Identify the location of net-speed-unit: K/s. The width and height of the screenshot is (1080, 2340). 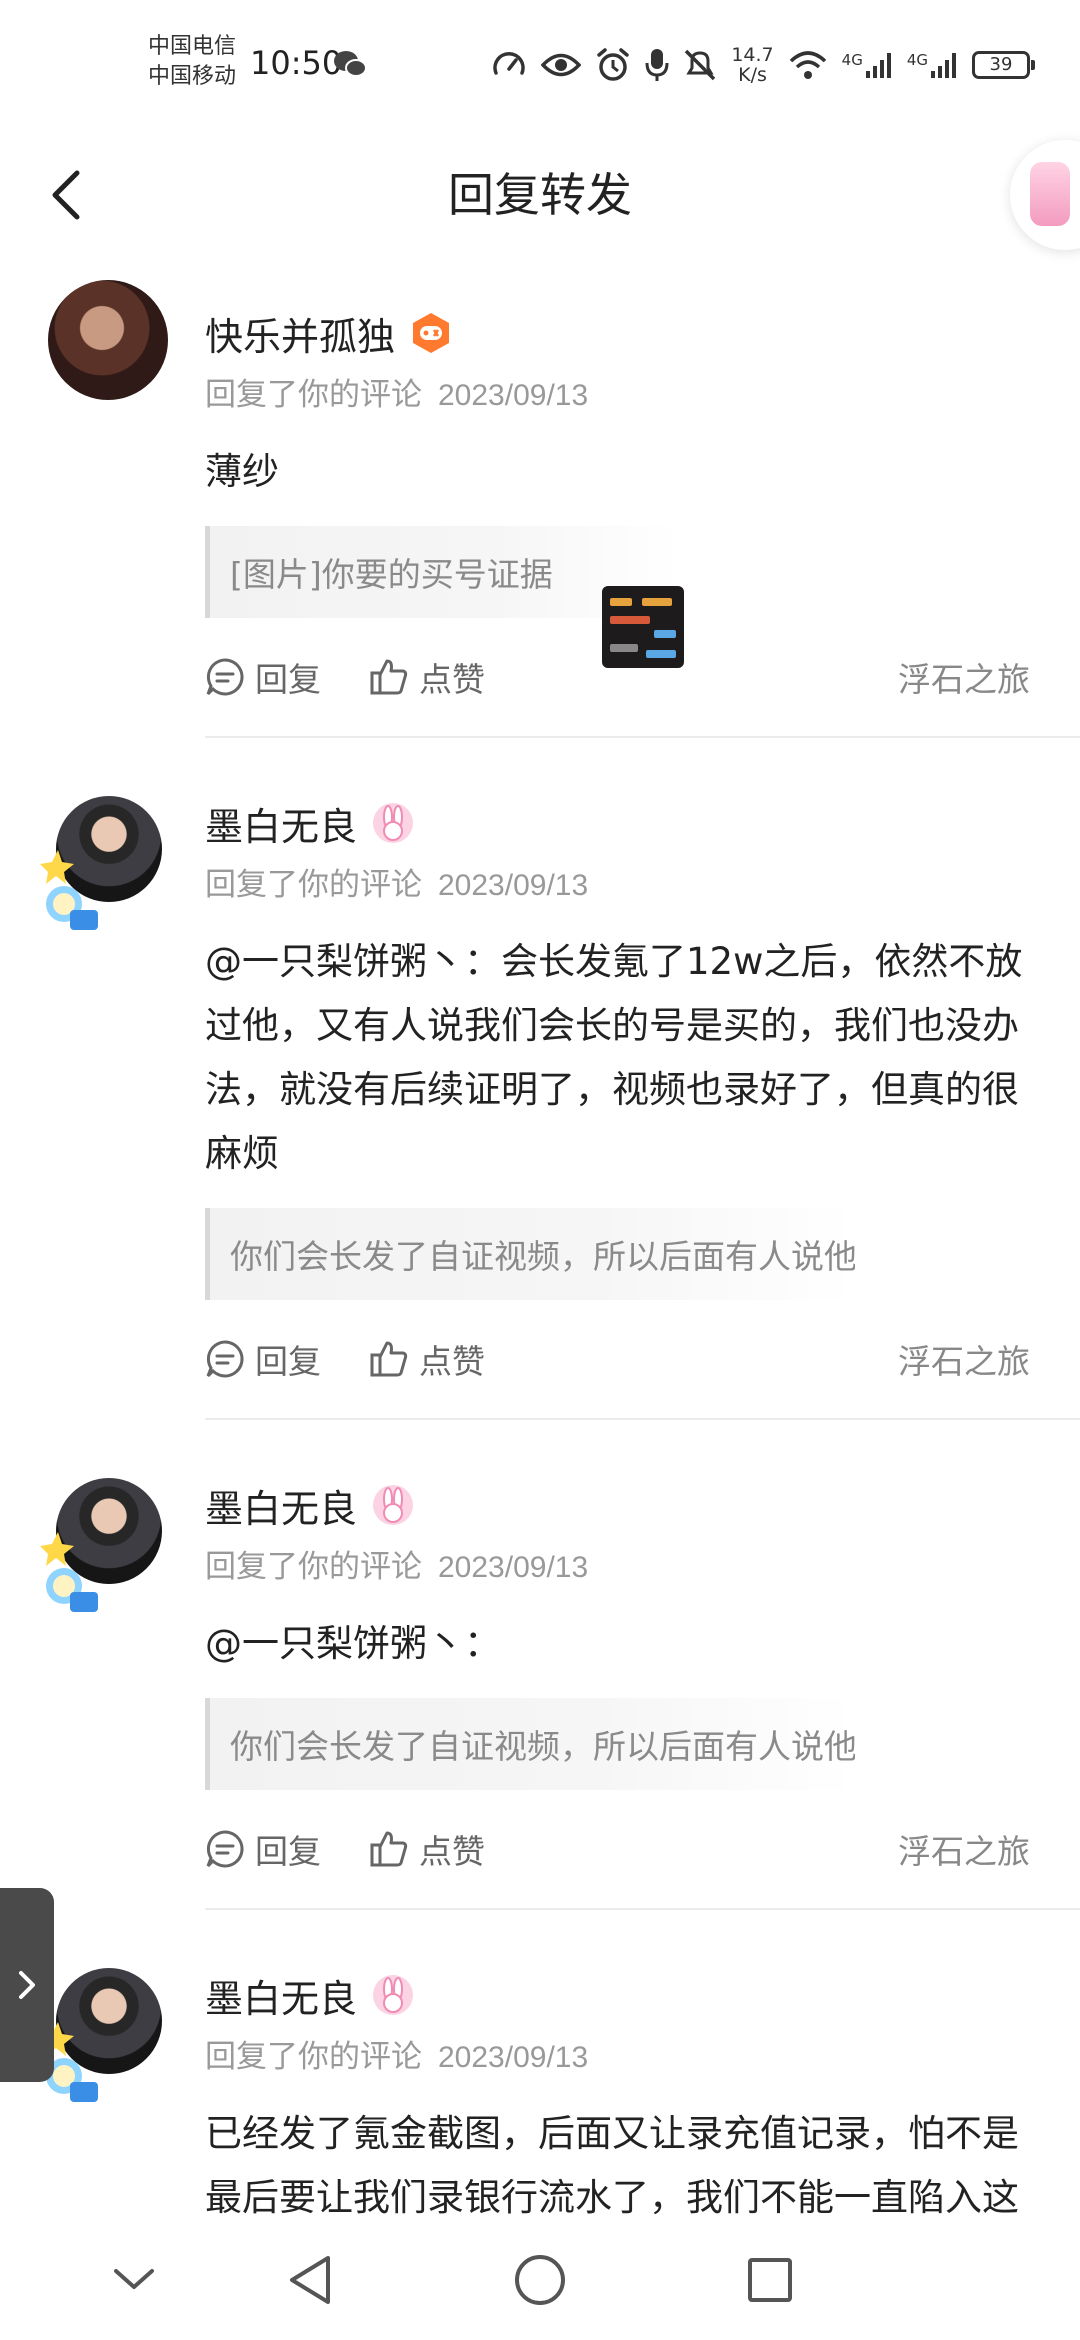
(752, 75).